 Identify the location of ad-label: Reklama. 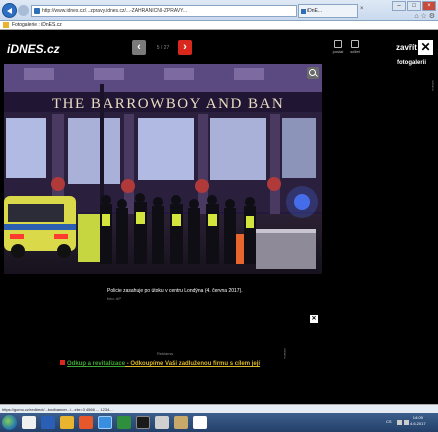
(165, 353).